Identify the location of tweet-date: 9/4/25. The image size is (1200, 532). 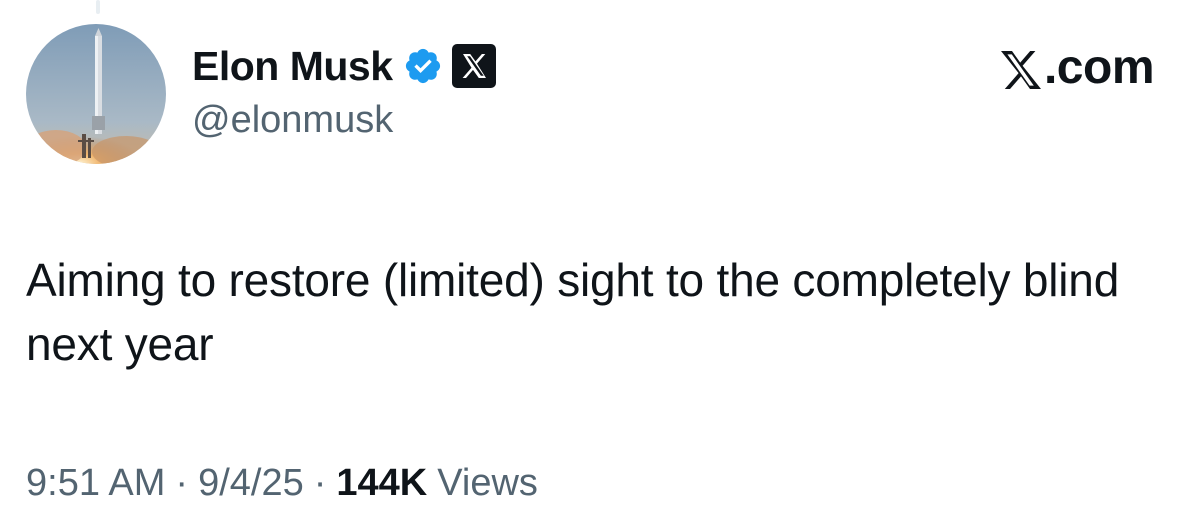
(251, 483).